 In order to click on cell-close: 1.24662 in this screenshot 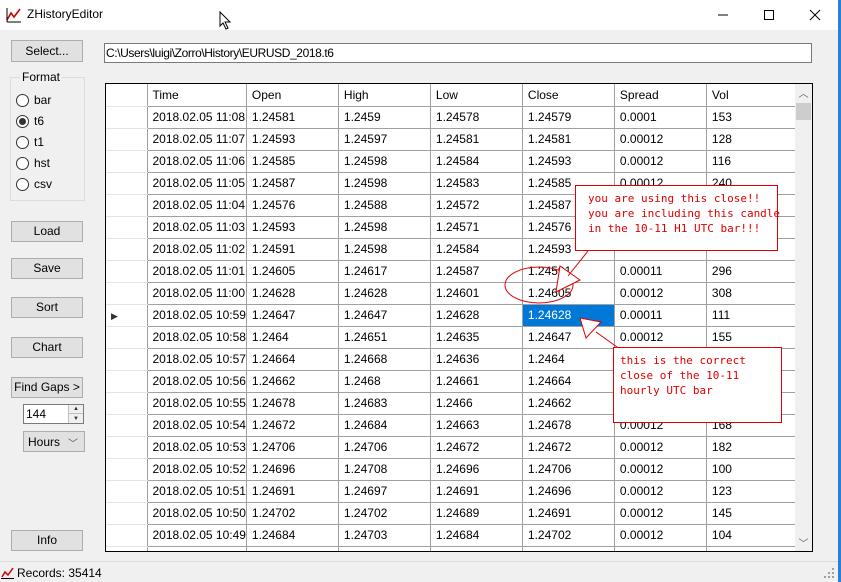, I will do `click(568, 403)`.